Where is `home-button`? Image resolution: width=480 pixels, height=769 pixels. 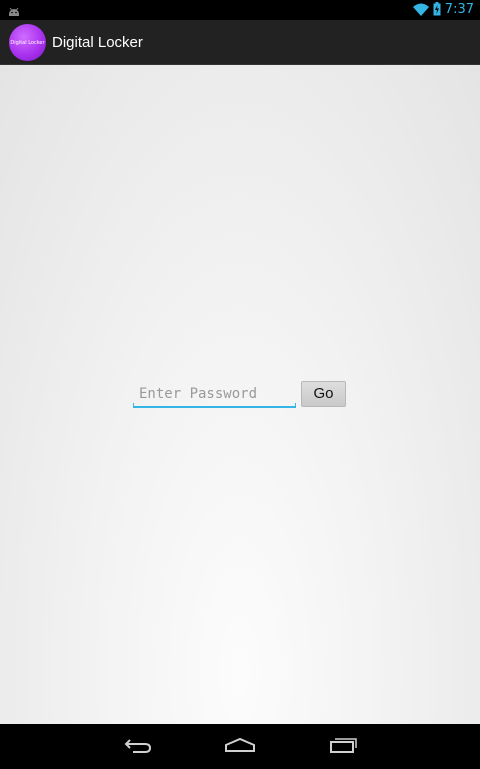 home-button is located at coordinates (240, 746).